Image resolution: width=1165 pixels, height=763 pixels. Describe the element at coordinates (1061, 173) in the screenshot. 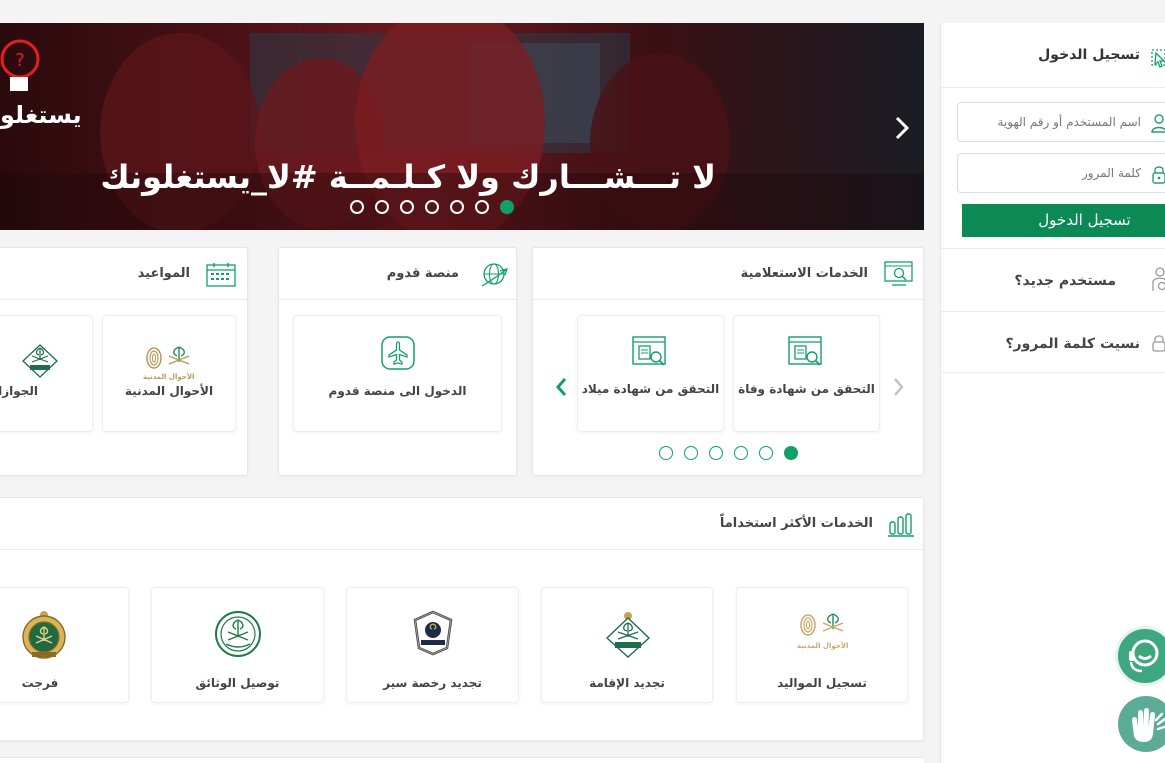

I see `password-field: كلمة المرور` at that location.